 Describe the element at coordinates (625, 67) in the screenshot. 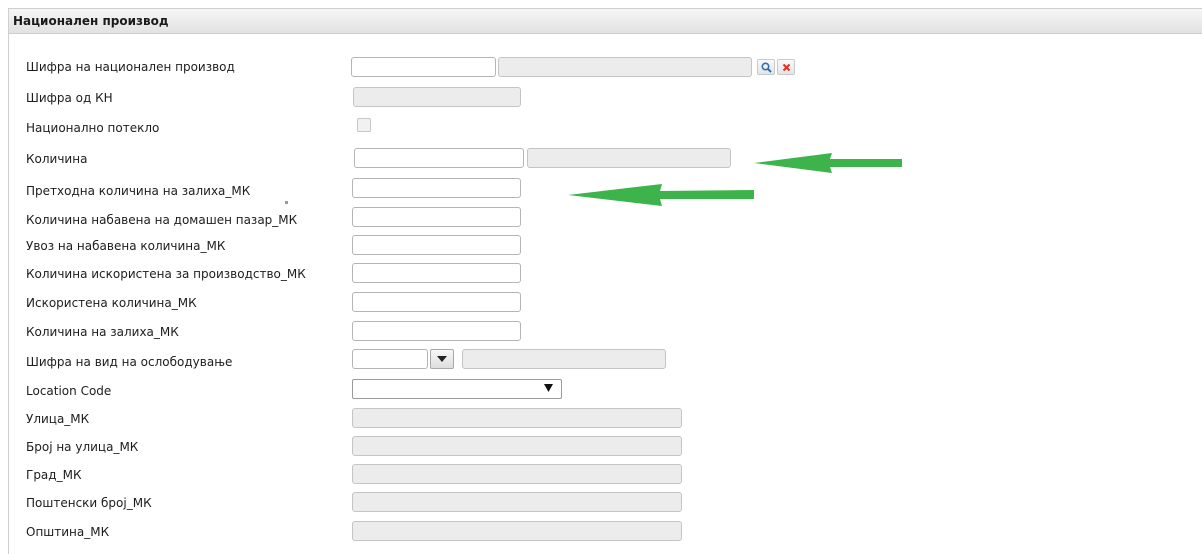

I see `national-product-name-field` at that location.